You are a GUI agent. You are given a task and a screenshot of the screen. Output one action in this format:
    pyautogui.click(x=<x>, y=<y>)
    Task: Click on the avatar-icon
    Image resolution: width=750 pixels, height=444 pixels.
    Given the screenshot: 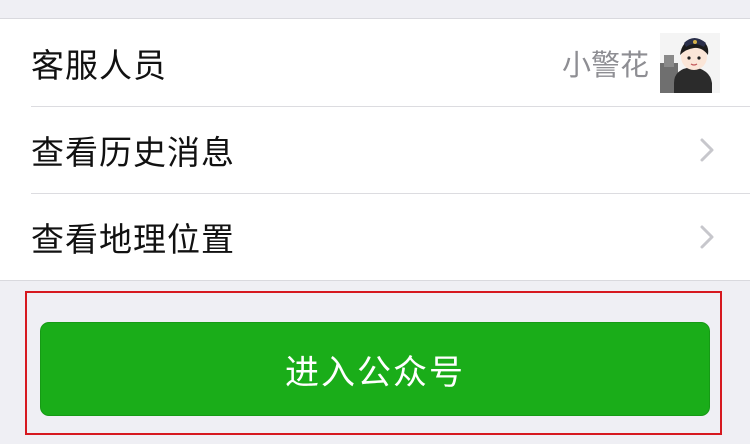 What is the action you would take?
    pyautogui.click(x=690, y=62)
    